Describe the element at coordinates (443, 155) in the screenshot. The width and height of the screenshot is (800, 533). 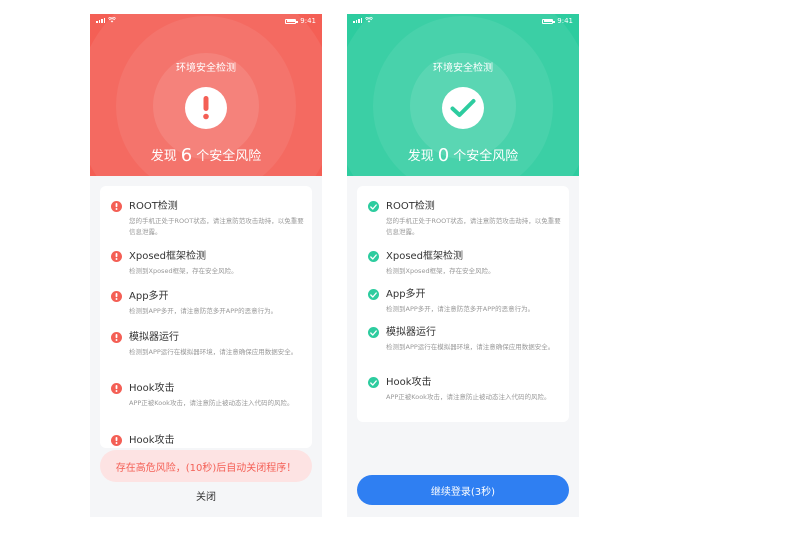
I see `risk-count: 0` at that location.